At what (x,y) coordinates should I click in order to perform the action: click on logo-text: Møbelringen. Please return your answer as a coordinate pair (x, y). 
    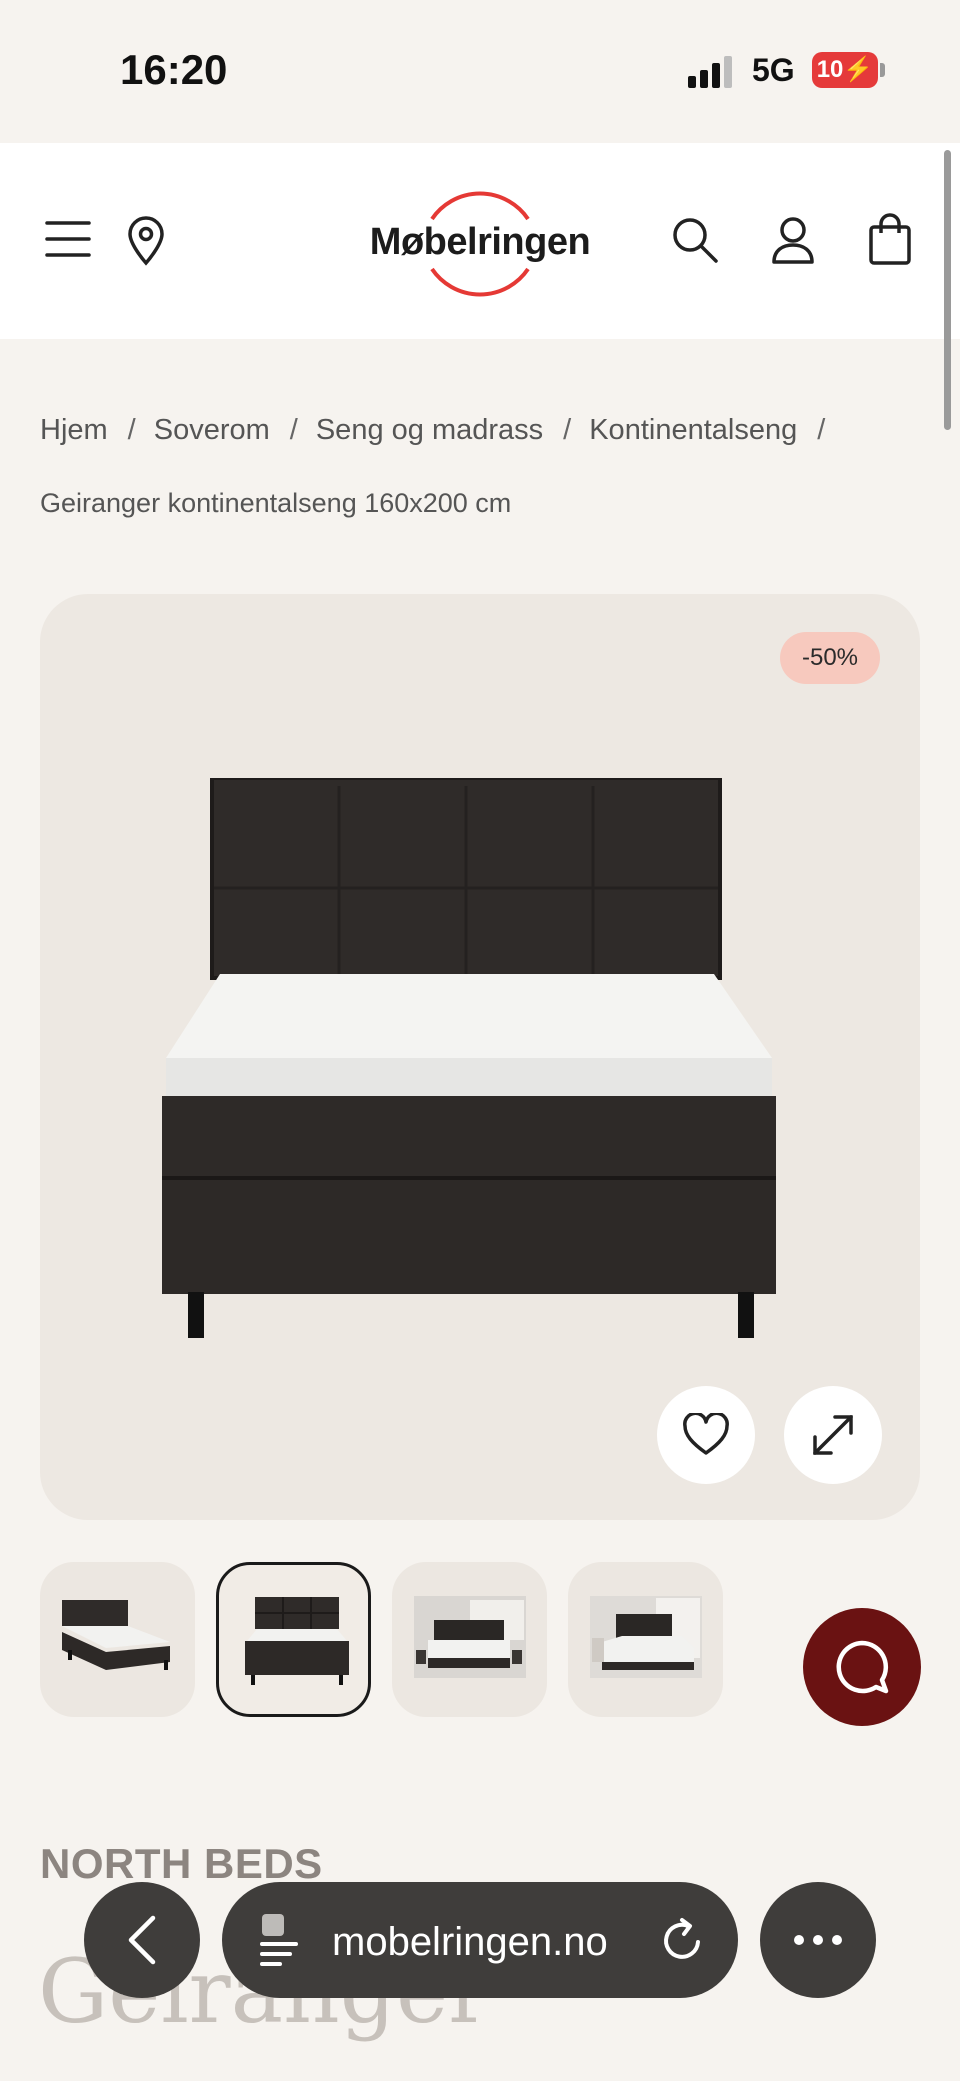
    Looking at the image, I should click on (480, 242).